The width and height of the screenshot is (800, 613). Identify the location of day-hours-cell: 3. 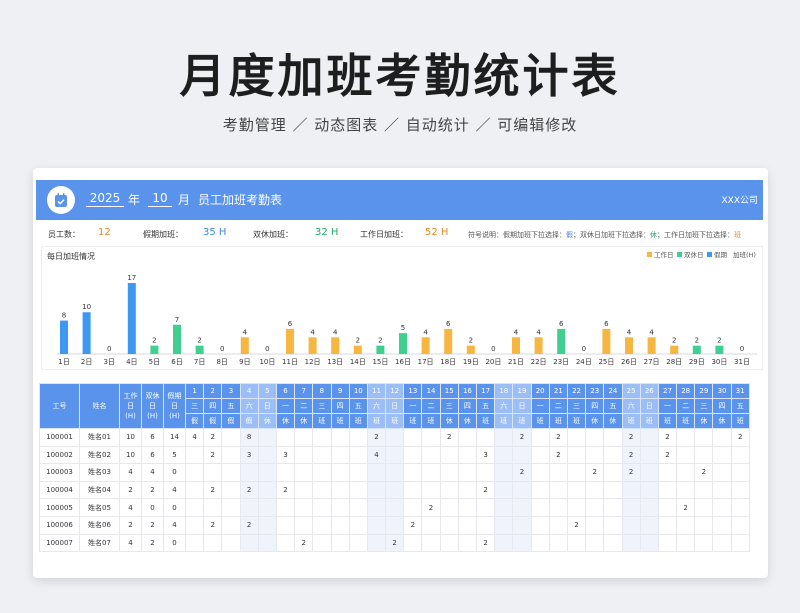
(285, 455).